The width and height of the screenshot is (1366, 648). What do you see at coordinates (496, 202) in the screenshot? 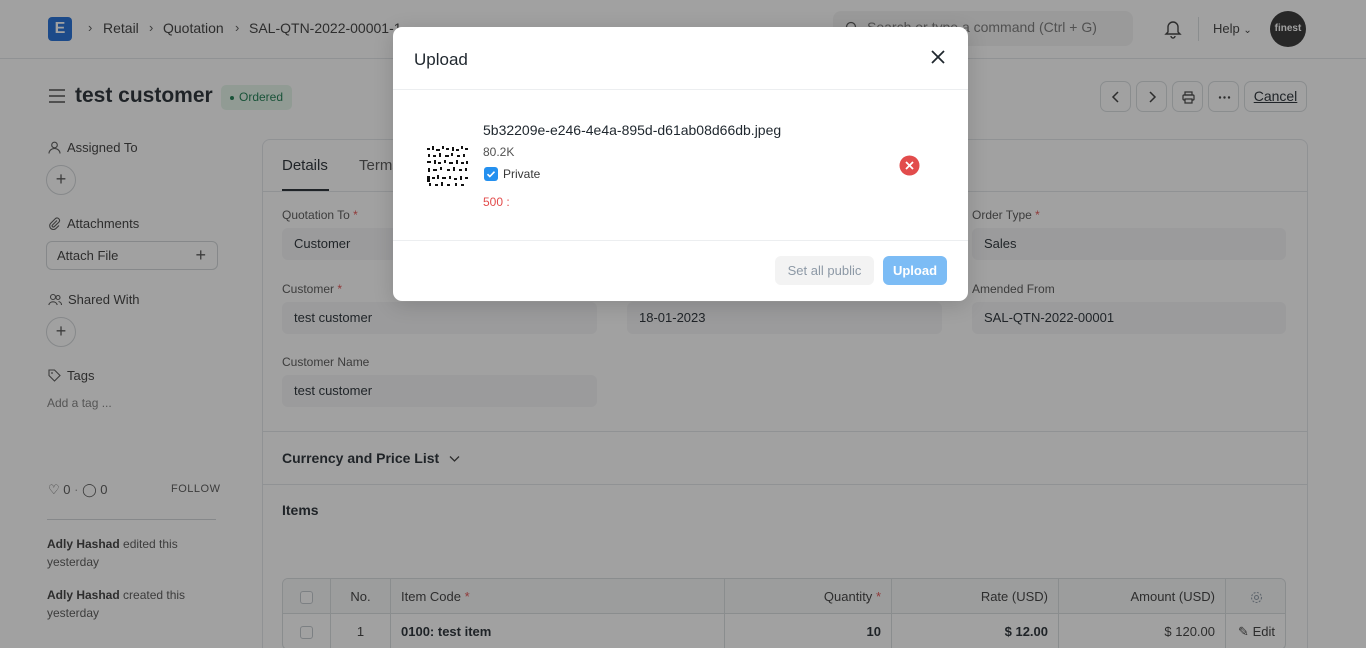
I see `upload-error-message: 500 :` at bounding box center [496, 202].